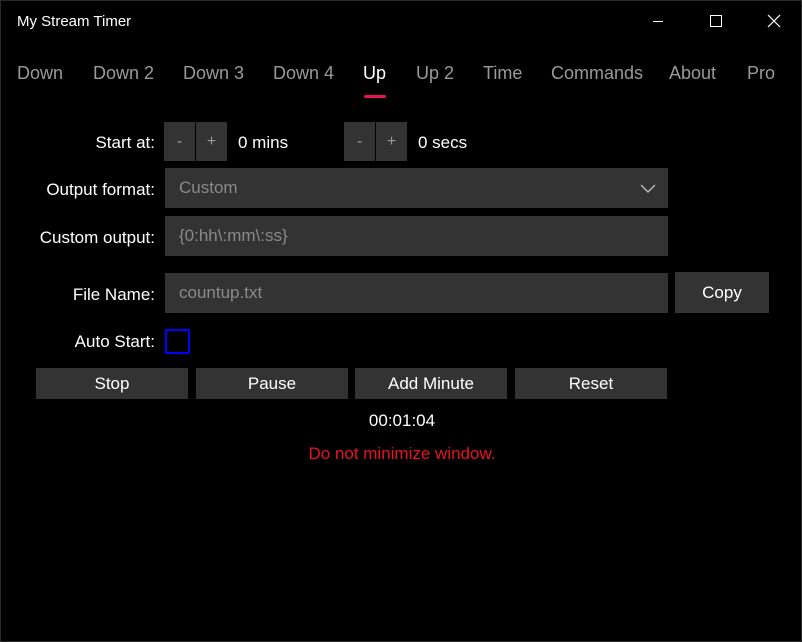 Image resolution: width=802 pixels, height=642 pixels. I want to click on mins-increment-button: +, so click(211, 141).